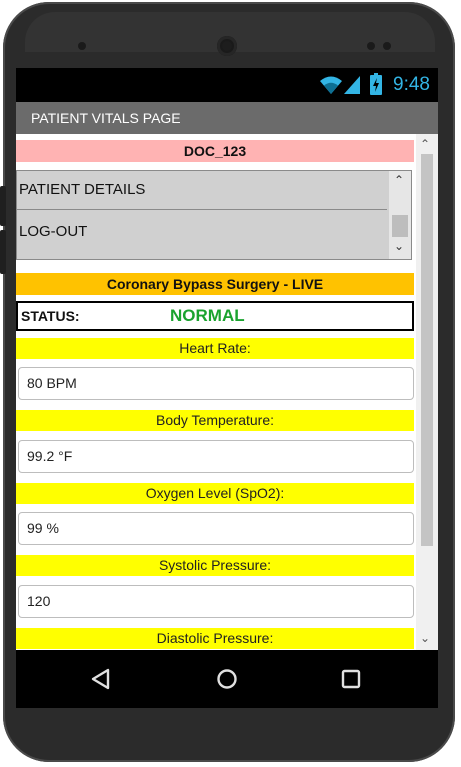  I want to click on navigation-bar, so click(227, 679).